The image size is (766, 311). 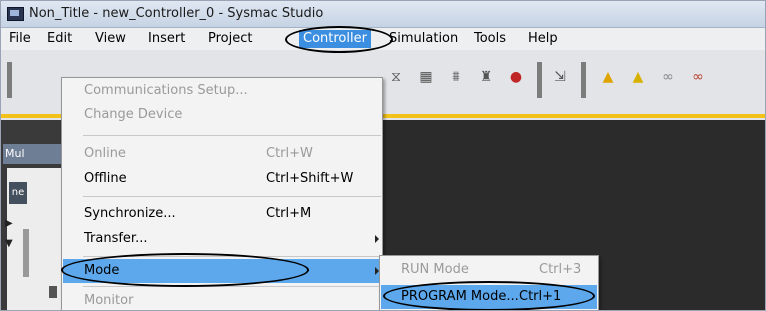 I want to click on menu-file: File, so click(x=20, y=39).